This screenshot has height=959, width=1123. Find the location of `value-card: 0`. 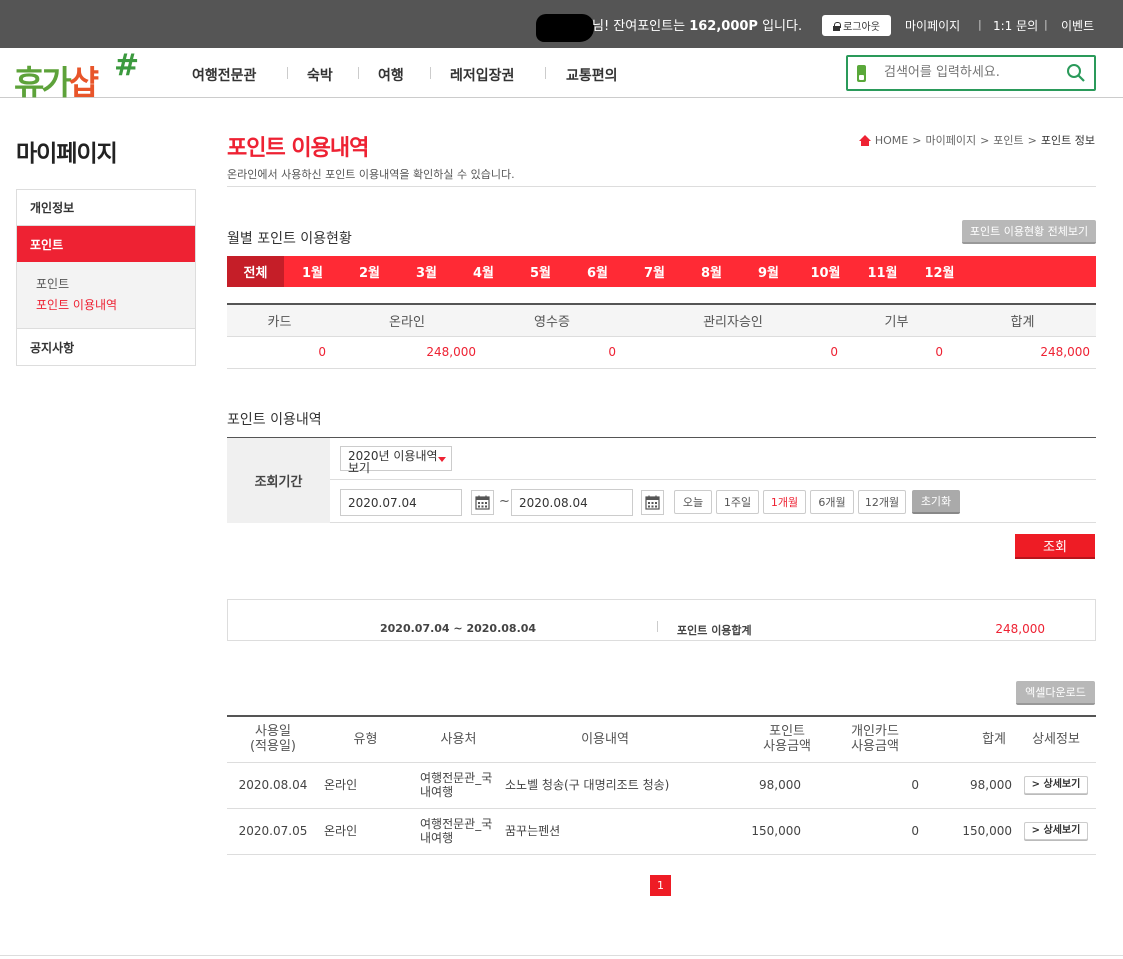

value-card: 0 is located at coordinates (279, 352).